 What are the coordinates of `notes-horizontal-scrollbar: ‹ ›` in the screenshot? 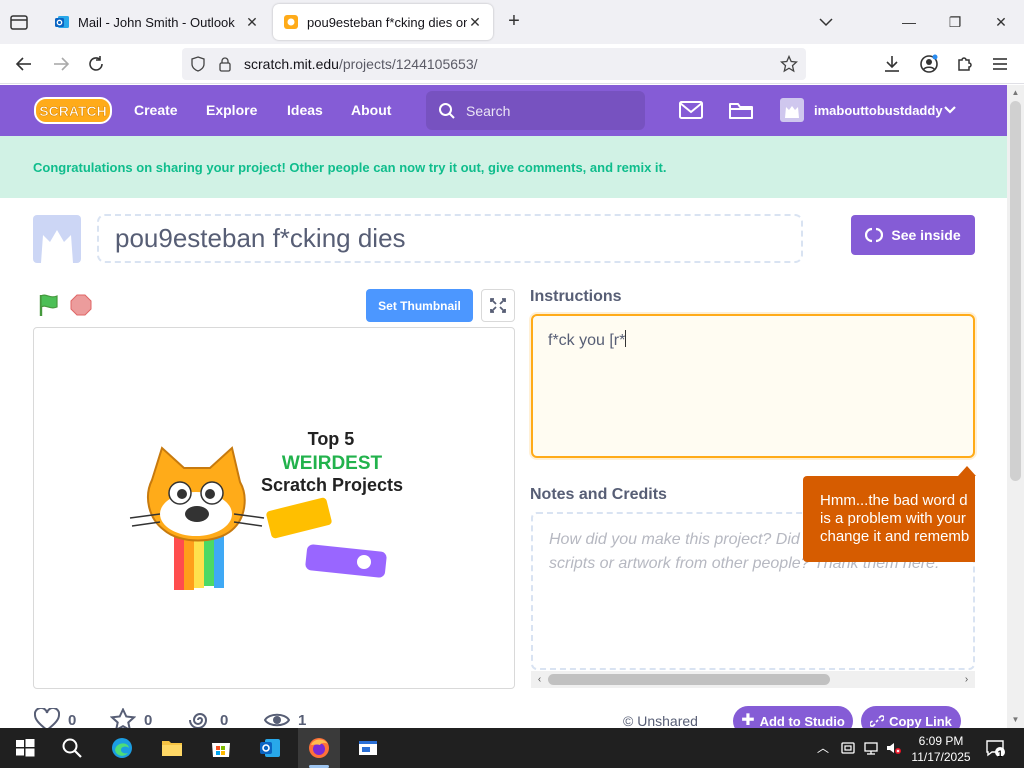 It's located at (753, 679).